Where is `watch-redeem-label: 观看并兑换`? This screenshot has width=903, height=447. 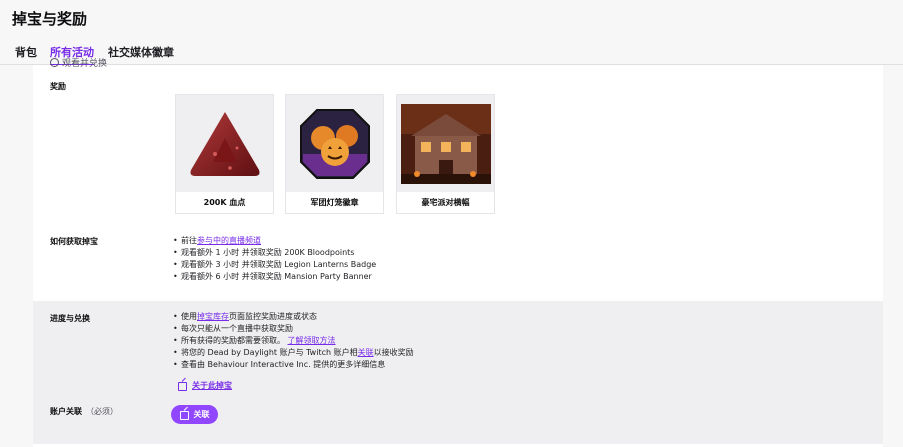
watch-redeem-label: 观看并兑换 is located at coordinates (78, 62).